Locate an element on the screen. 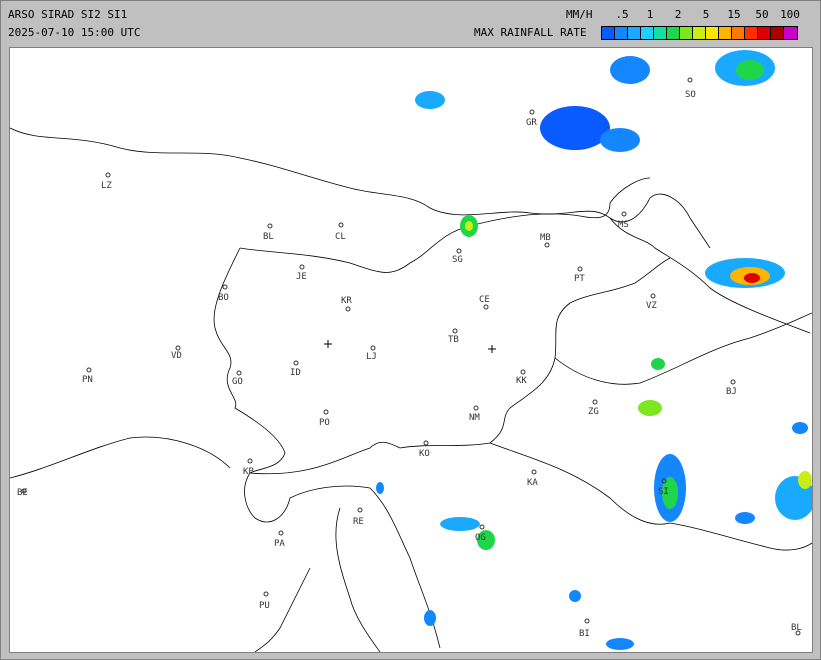 This screenshot has width=821, height=660. city-label: VZ is located at coordinates (651, 306).